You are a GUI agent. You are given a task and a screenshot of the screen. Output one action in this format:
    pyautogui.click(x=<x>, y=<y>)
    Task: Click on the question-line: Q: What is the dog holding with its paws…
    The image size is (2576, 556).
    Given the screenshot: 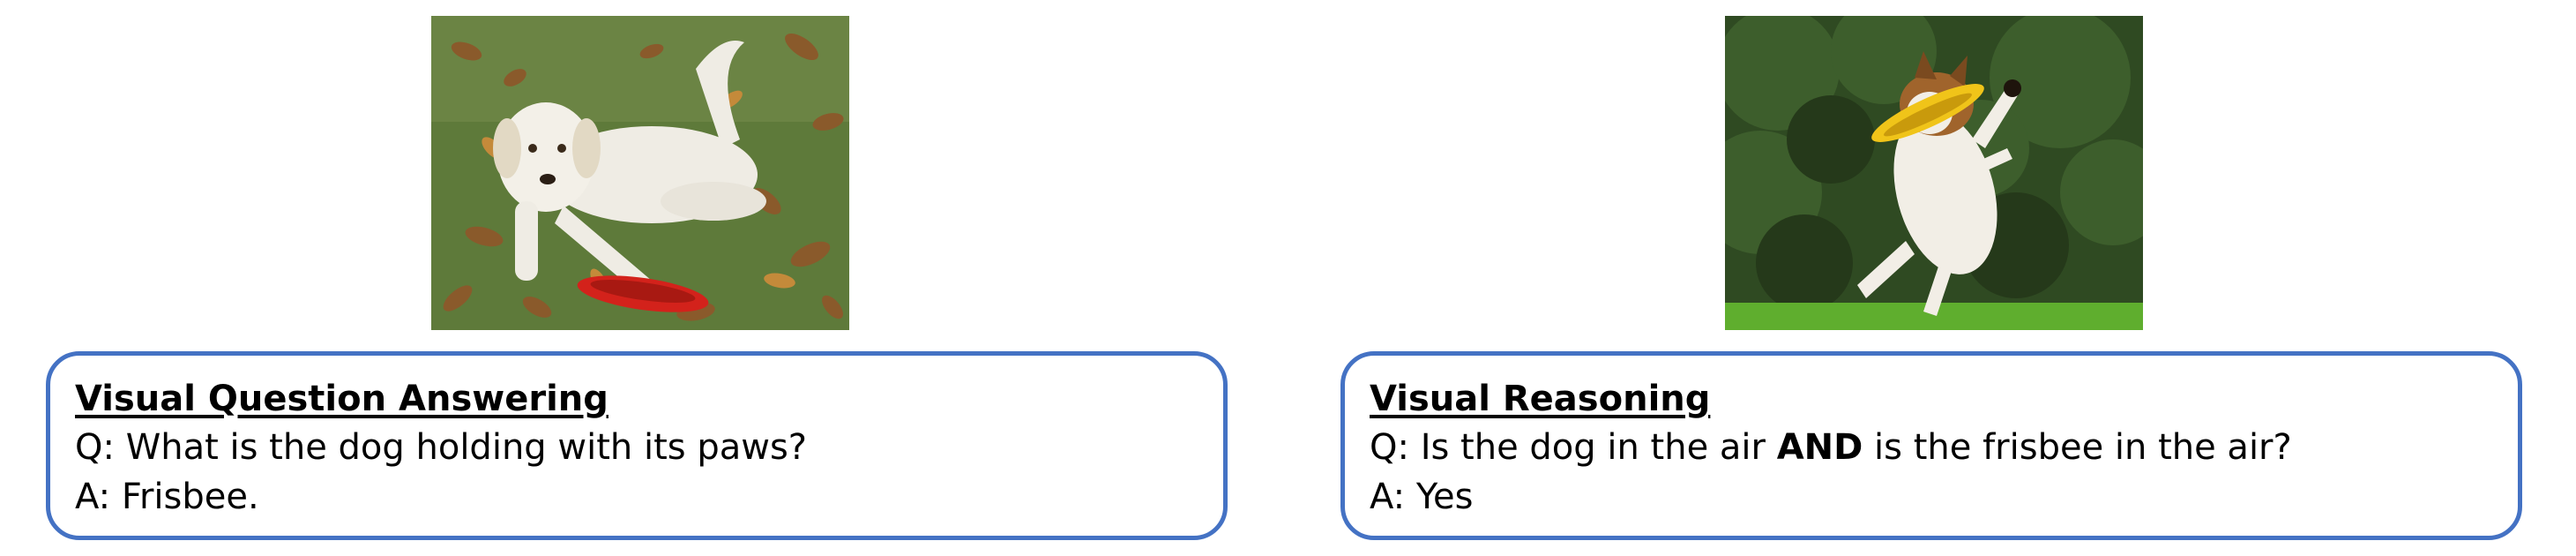 What is the action you would take?
    pyautogui.click(x=649, y=447)
    